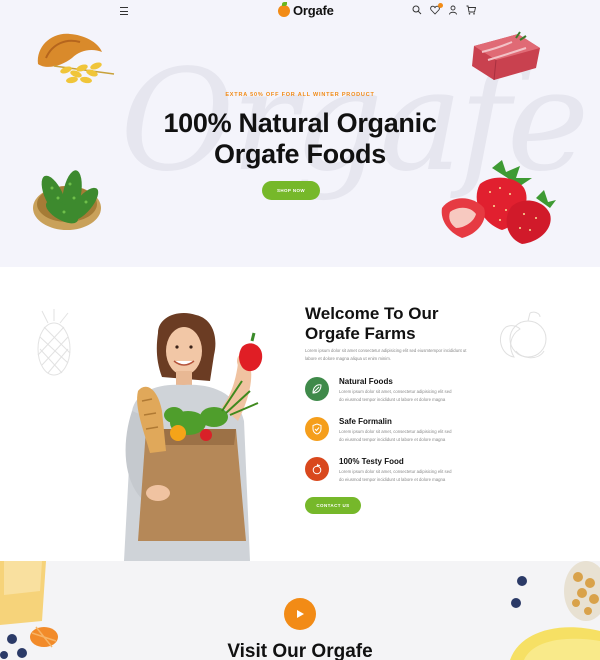  I want to click on about-title: Welcome To Our Orgafe Farms, so click(372, 324).